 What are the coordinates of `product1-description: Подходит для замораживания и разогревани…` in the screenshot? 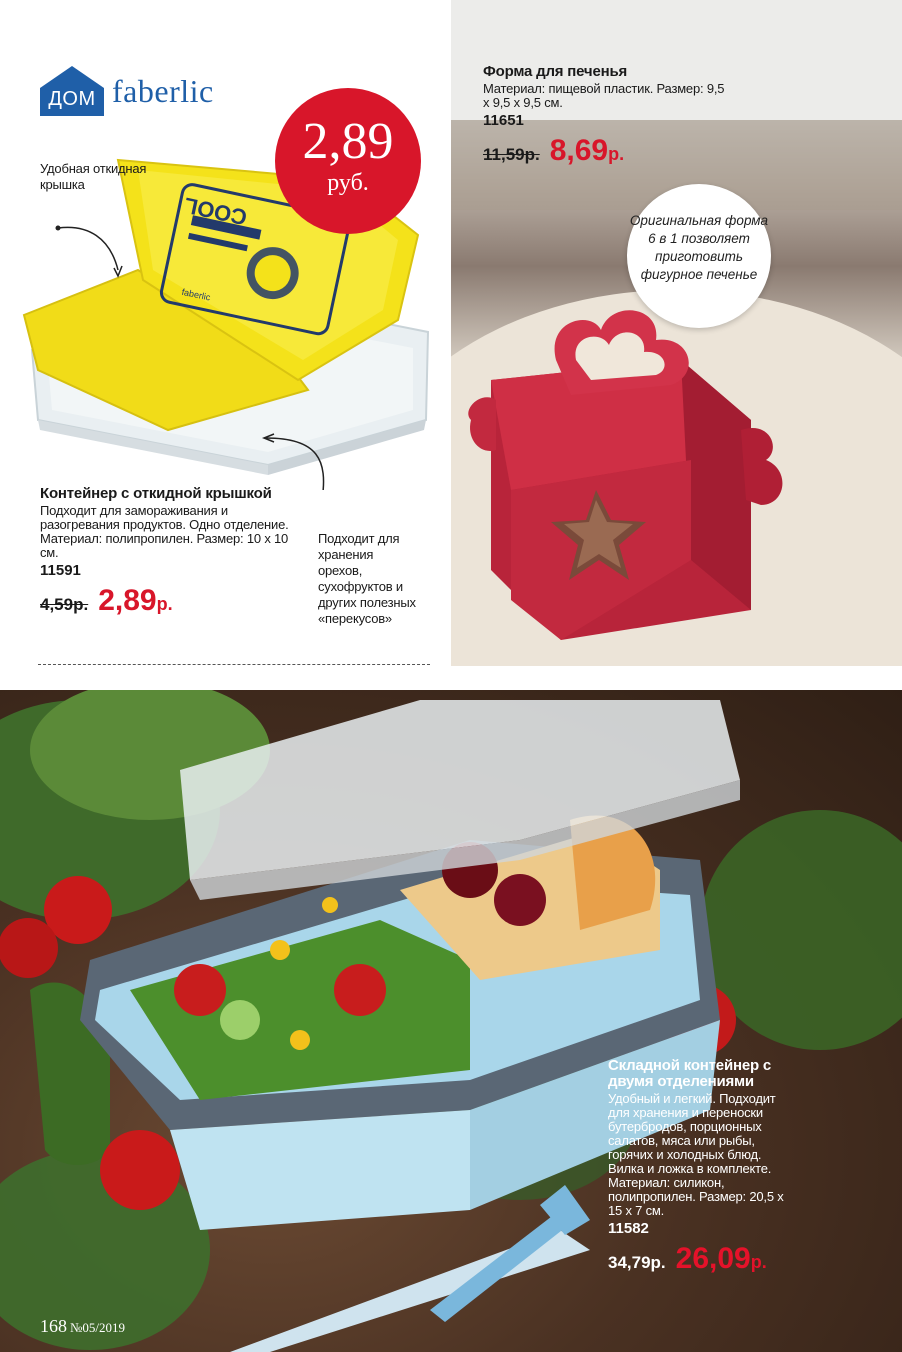 It's located at (164, 531).